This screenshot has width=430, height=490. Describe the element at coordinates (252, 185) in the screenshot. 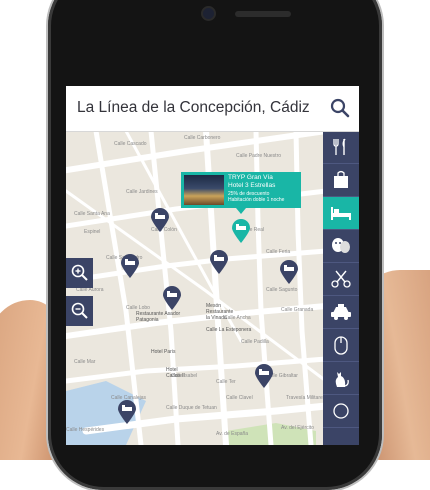

I see `callout-title-line2: Hotel 3 Estrellas` at that location.